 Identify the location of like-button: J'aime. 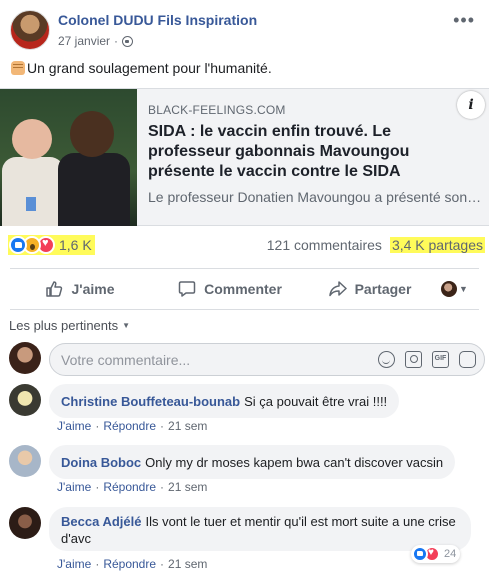
(80, 289).